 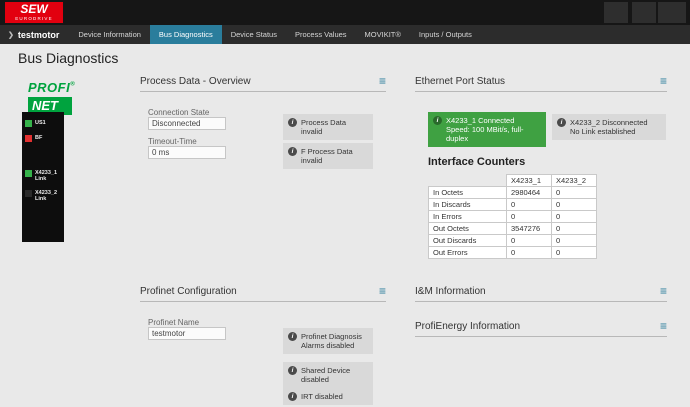 I want to click on led-off-icon, so click(x=28, y=193).